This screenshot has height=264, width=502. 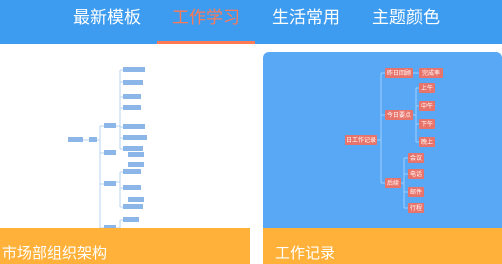 I want to click on mindmap-branch: 昨日回顾, so click(x=399, y=73).